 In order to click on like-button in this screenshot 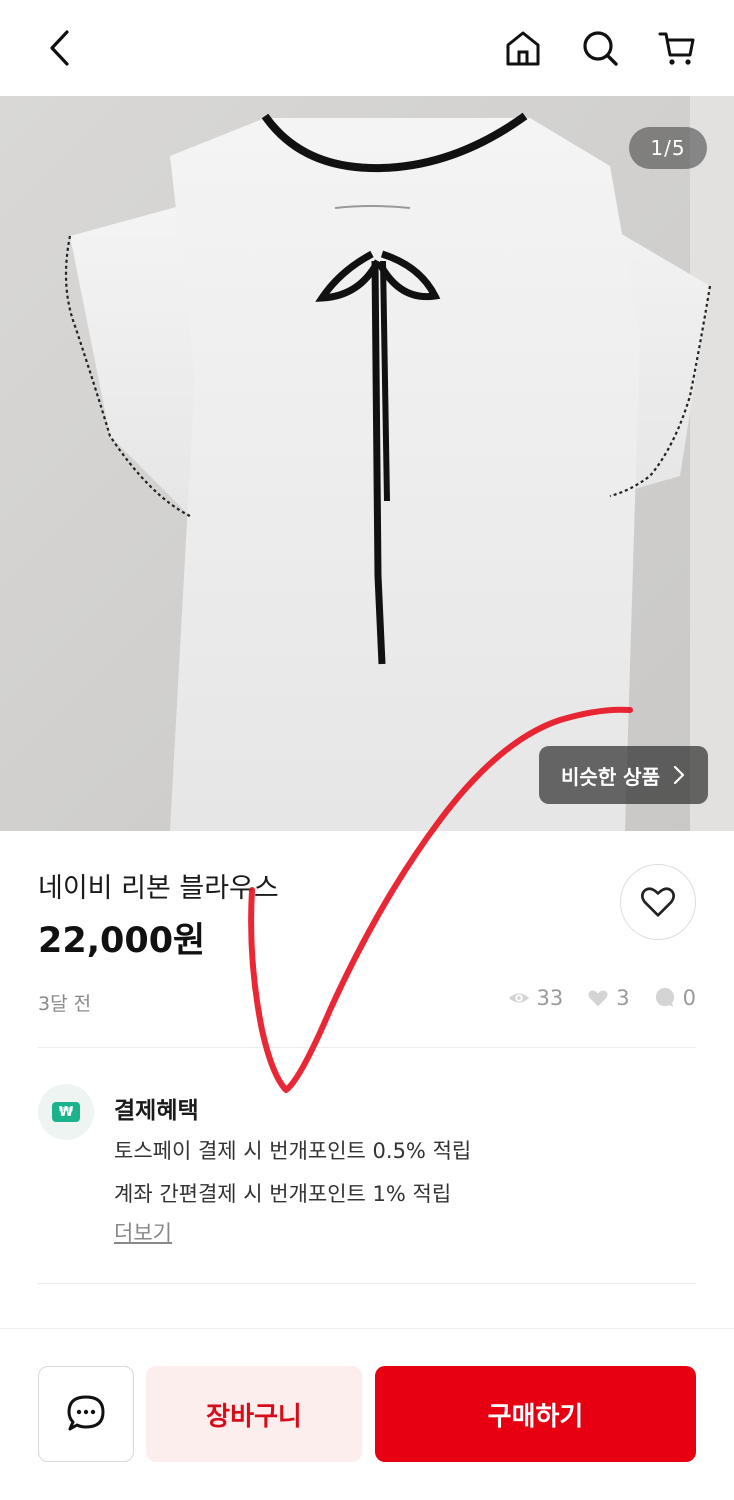, I will do `click(658, 902)`.